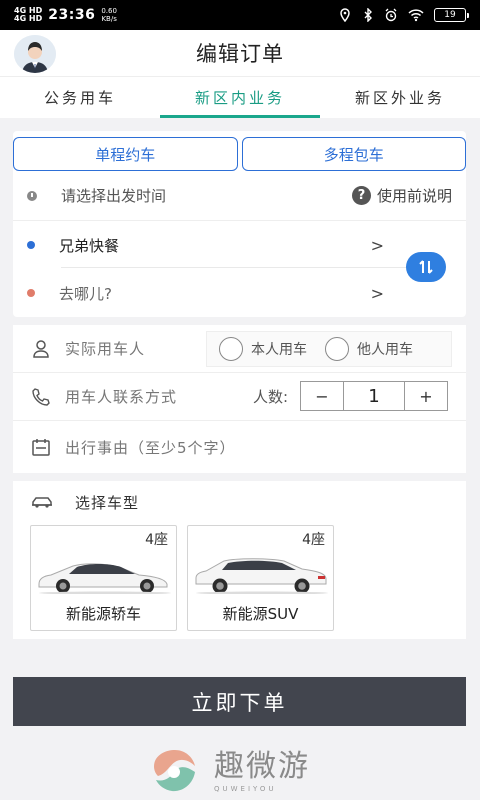 The width and height of the screenshot is (480, 800). I want to click on trip-reason-input: 出行事由（至少5个字）, so click(150, 447).